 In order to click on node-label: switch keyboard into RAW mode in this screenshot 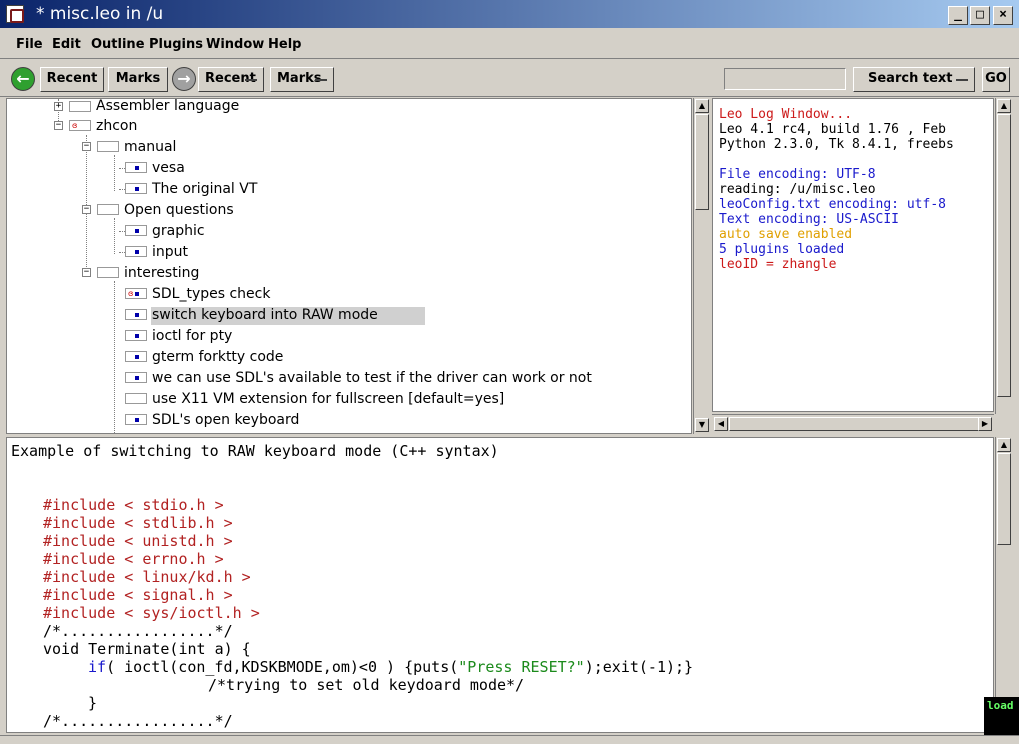, I will do `click(265, 315)`.